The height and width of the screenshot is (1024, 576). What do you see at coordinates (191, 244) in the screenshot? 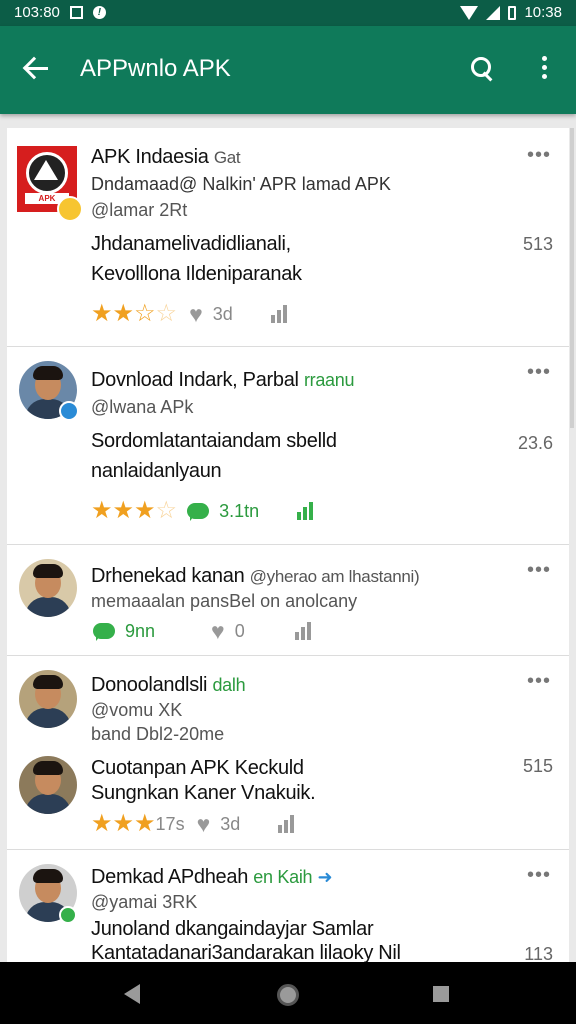
I see `post-text-line-1: Jhdanamelivadidlianali,` at bounding box center [191, 244].